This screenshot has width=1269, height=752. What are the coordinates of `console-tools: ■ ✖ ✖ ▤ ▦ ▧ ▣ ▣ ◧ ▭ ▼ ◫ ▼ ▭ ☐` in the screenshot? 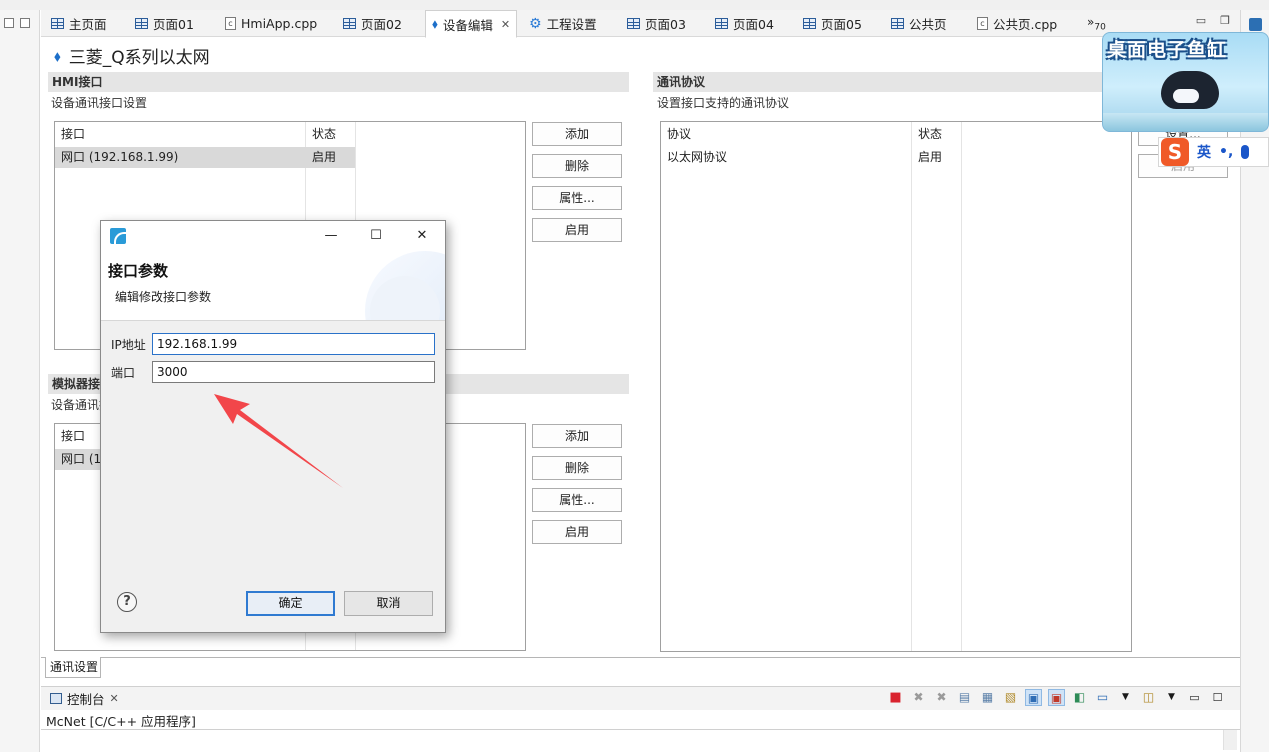 It's located at (1056, 697).